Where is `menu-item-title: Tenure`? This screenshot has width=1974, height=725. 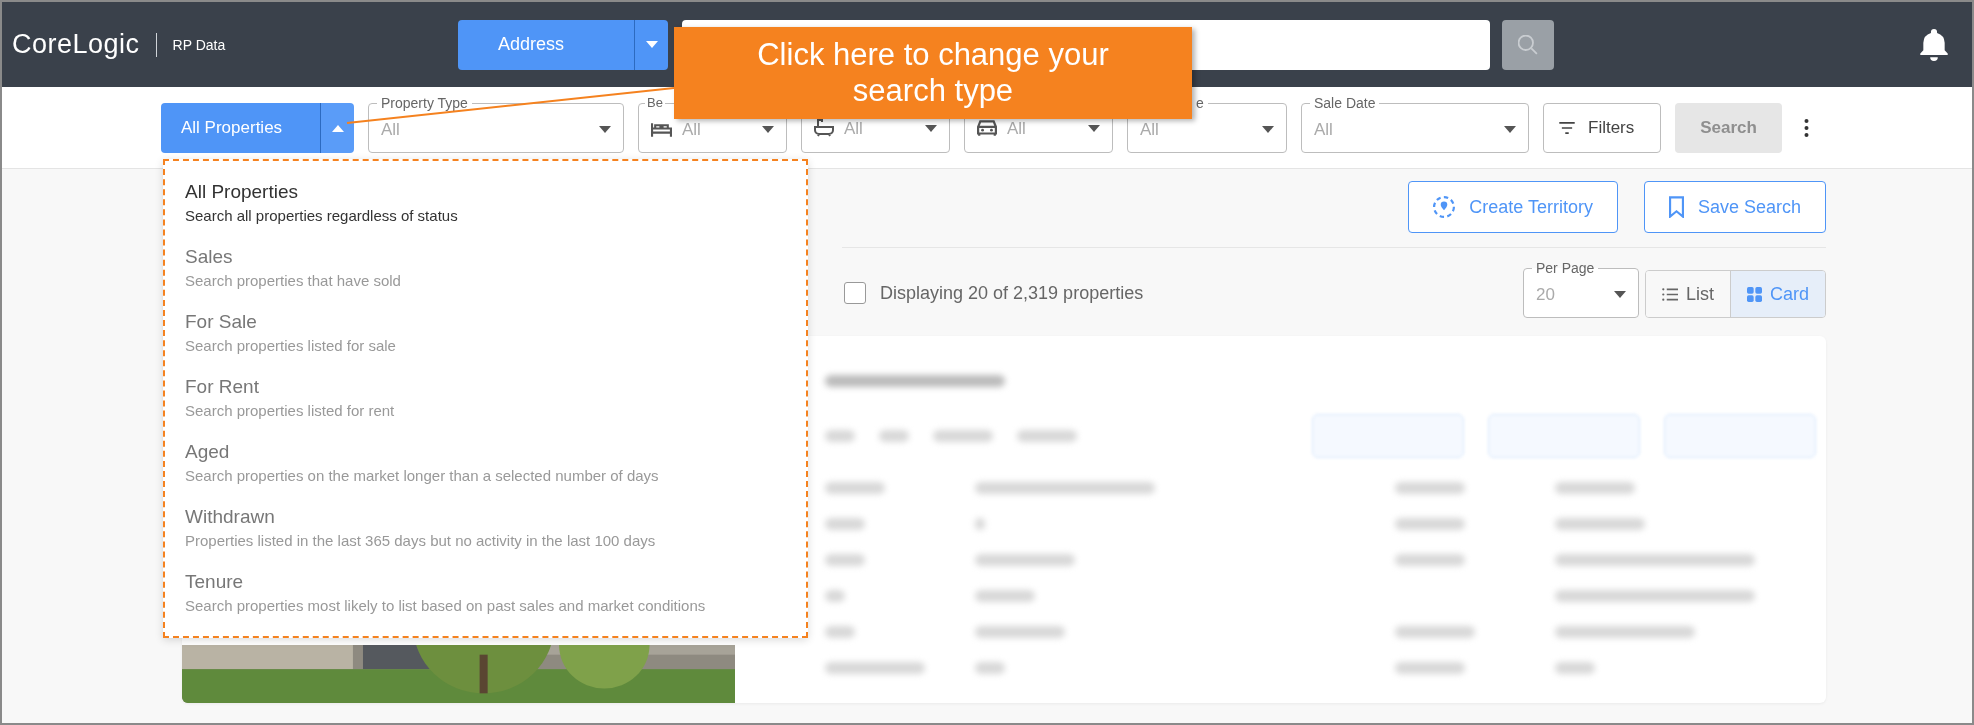 menu-item-title: Tenure is located at coordinates (214, 582).